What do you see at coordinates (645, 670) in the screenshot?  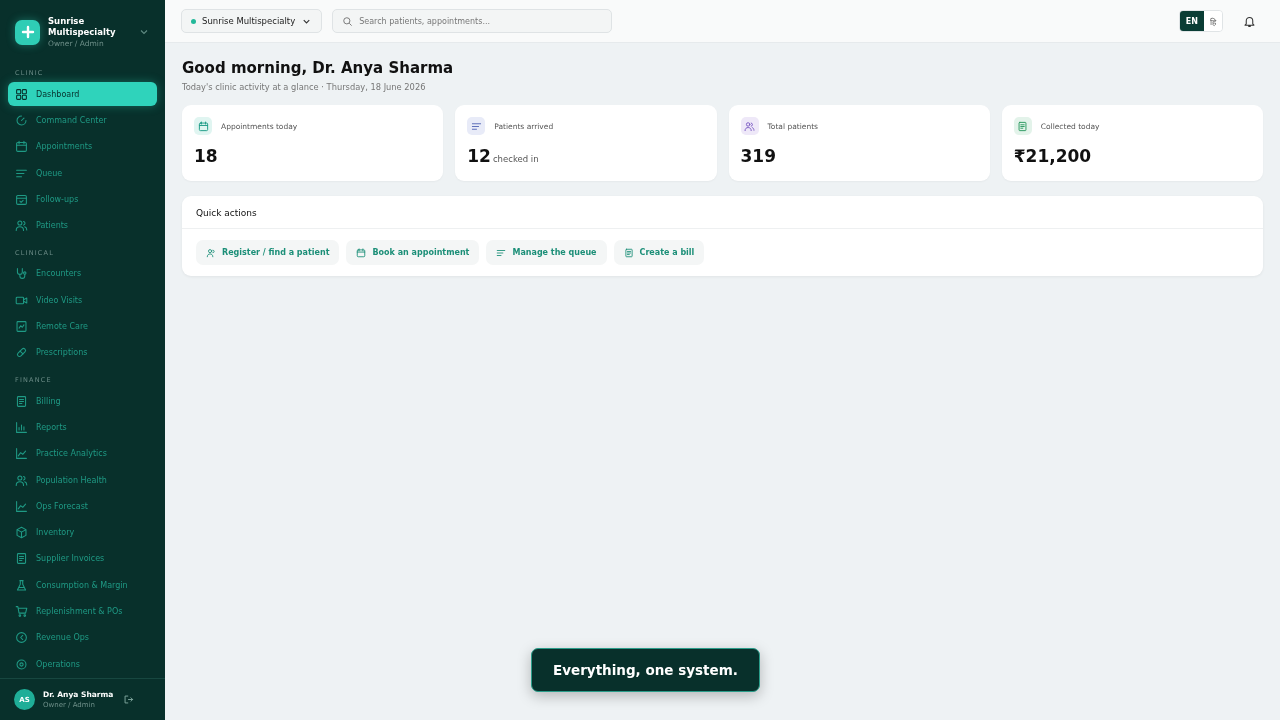 I see `toast-message: Everything, one system.` at bounding box center [645, 670].